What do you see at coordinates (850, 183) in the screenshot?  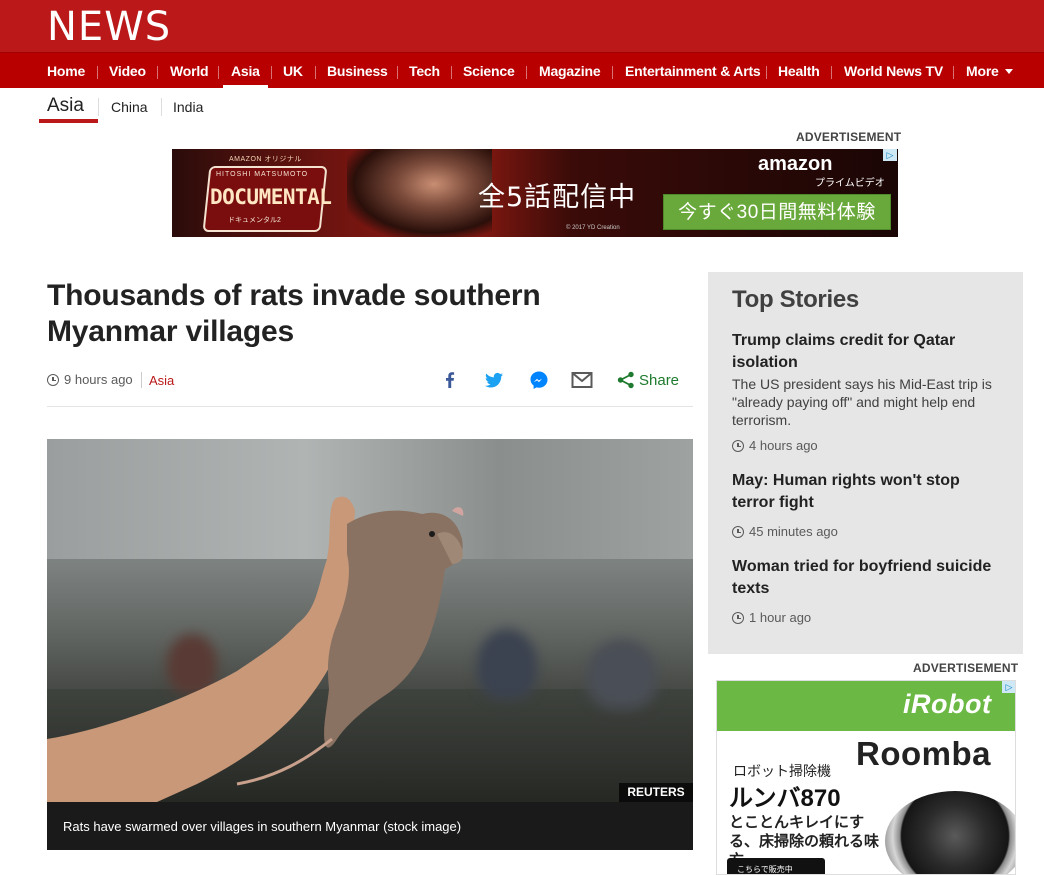 I see `amazon-prime-video-text: プライムビデオ` at bounding box center [850, 183].